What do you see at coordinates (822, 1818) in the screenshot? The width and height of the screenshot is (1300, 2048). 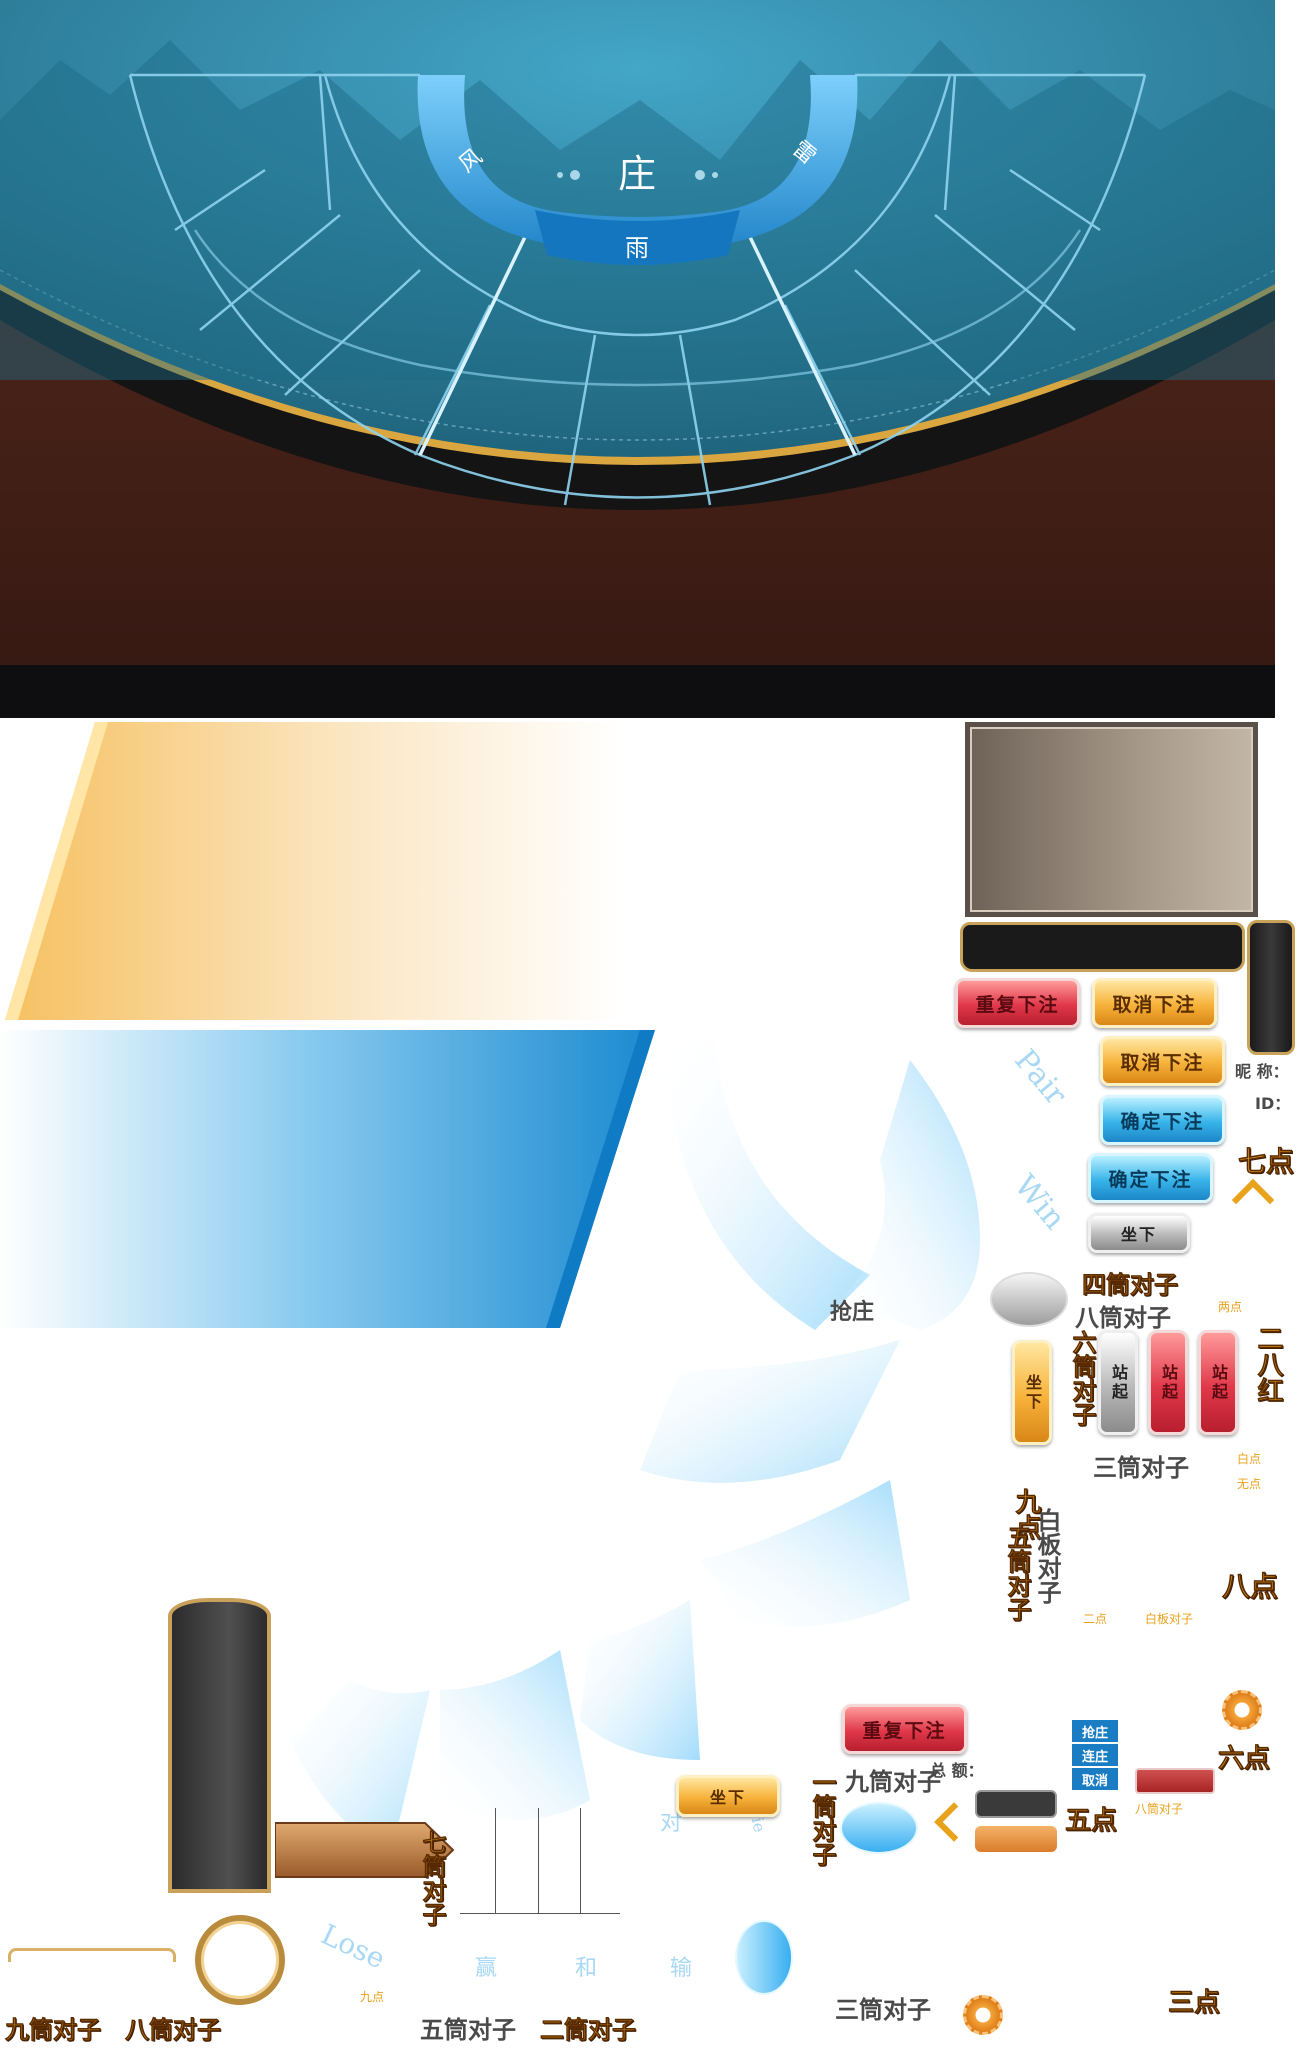 I see `pair-one-label: 一筒对子` at bounding box center [822, 1818].